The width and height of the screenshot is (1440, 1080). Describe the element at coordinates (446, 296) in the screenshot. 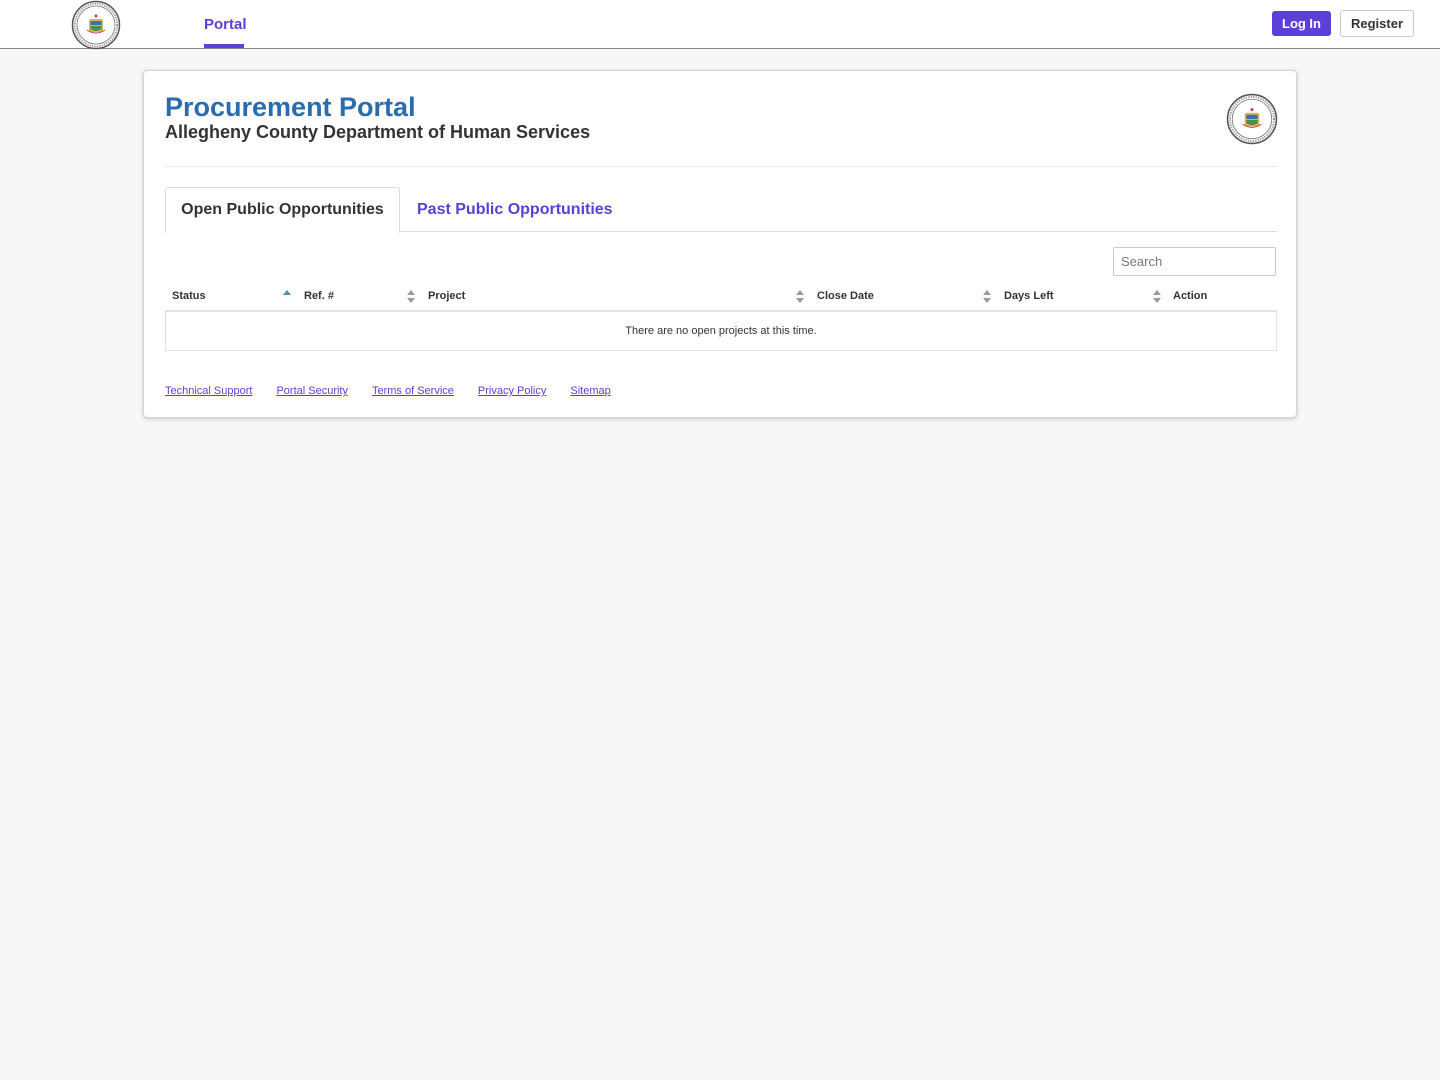

I see `column-header-project: Project` at that location.